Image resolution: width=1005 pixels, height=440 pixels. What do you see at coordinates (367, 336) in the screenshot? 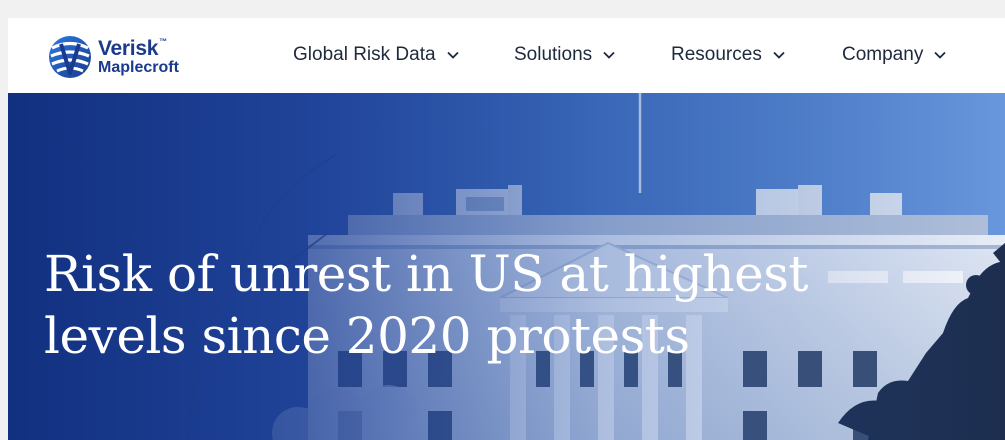
I see `hero-headline-line2: levels since 2020 protests` at bounding box center [367, 336].